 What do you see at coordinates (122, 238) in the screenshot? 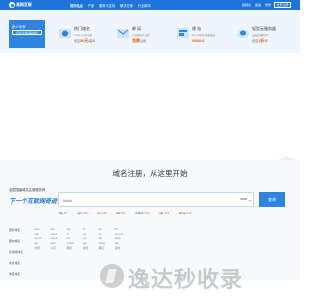
I see `tld-option: .shop` at bounding box center [122, 238].